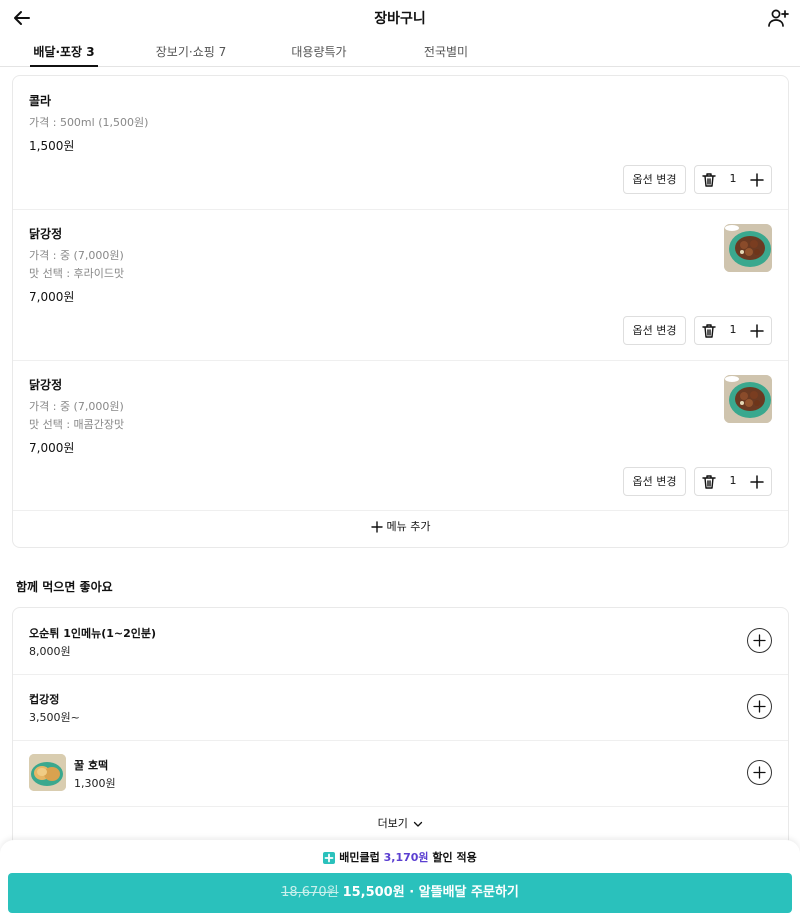 The height and width of the screenshot is (920, 800). I want to click on person-add-icon, so click(778, 18).